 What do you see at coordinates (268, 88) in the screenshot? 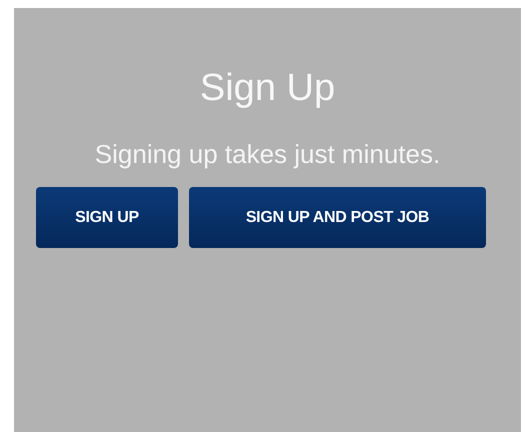
I see `panel-title: Sign Up` at bounding box center [268, 88].